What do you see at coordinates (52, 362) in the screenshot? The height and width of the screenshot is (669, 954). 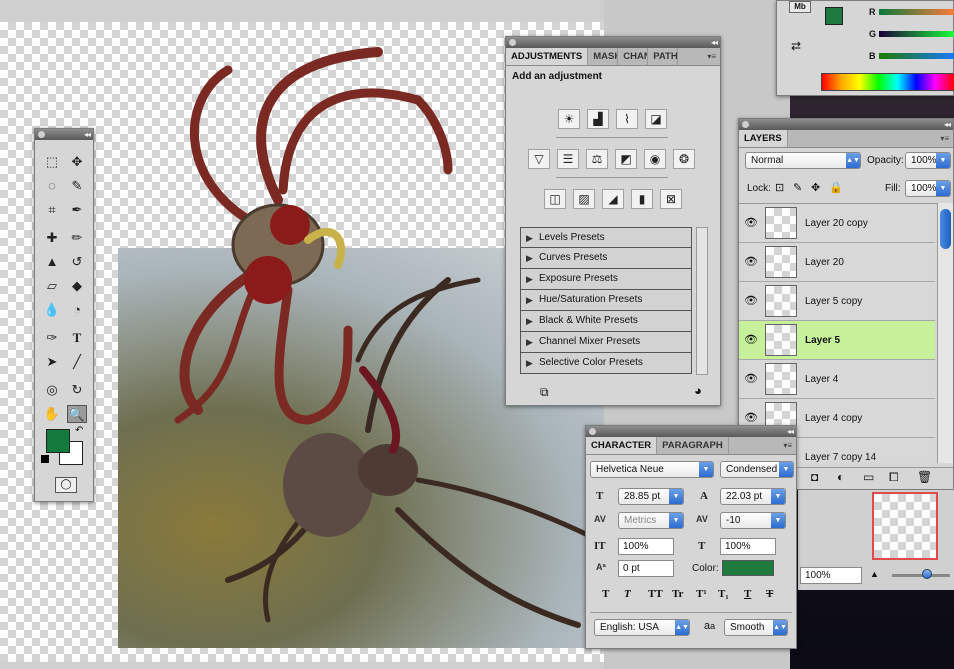 I see `path-selection-tool-icon: ➤` at bounding box center [52, 362].